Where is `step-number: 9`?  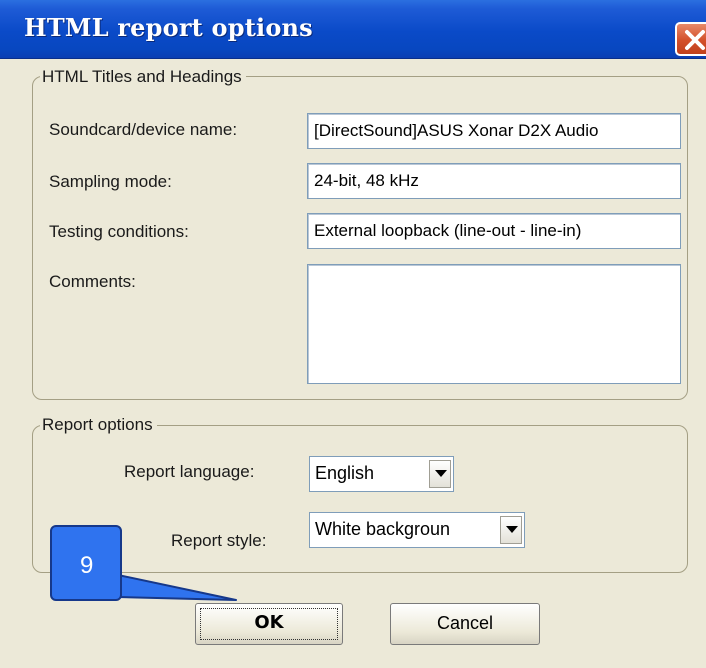
step-number: 9 is located at coordinates (87, 565).